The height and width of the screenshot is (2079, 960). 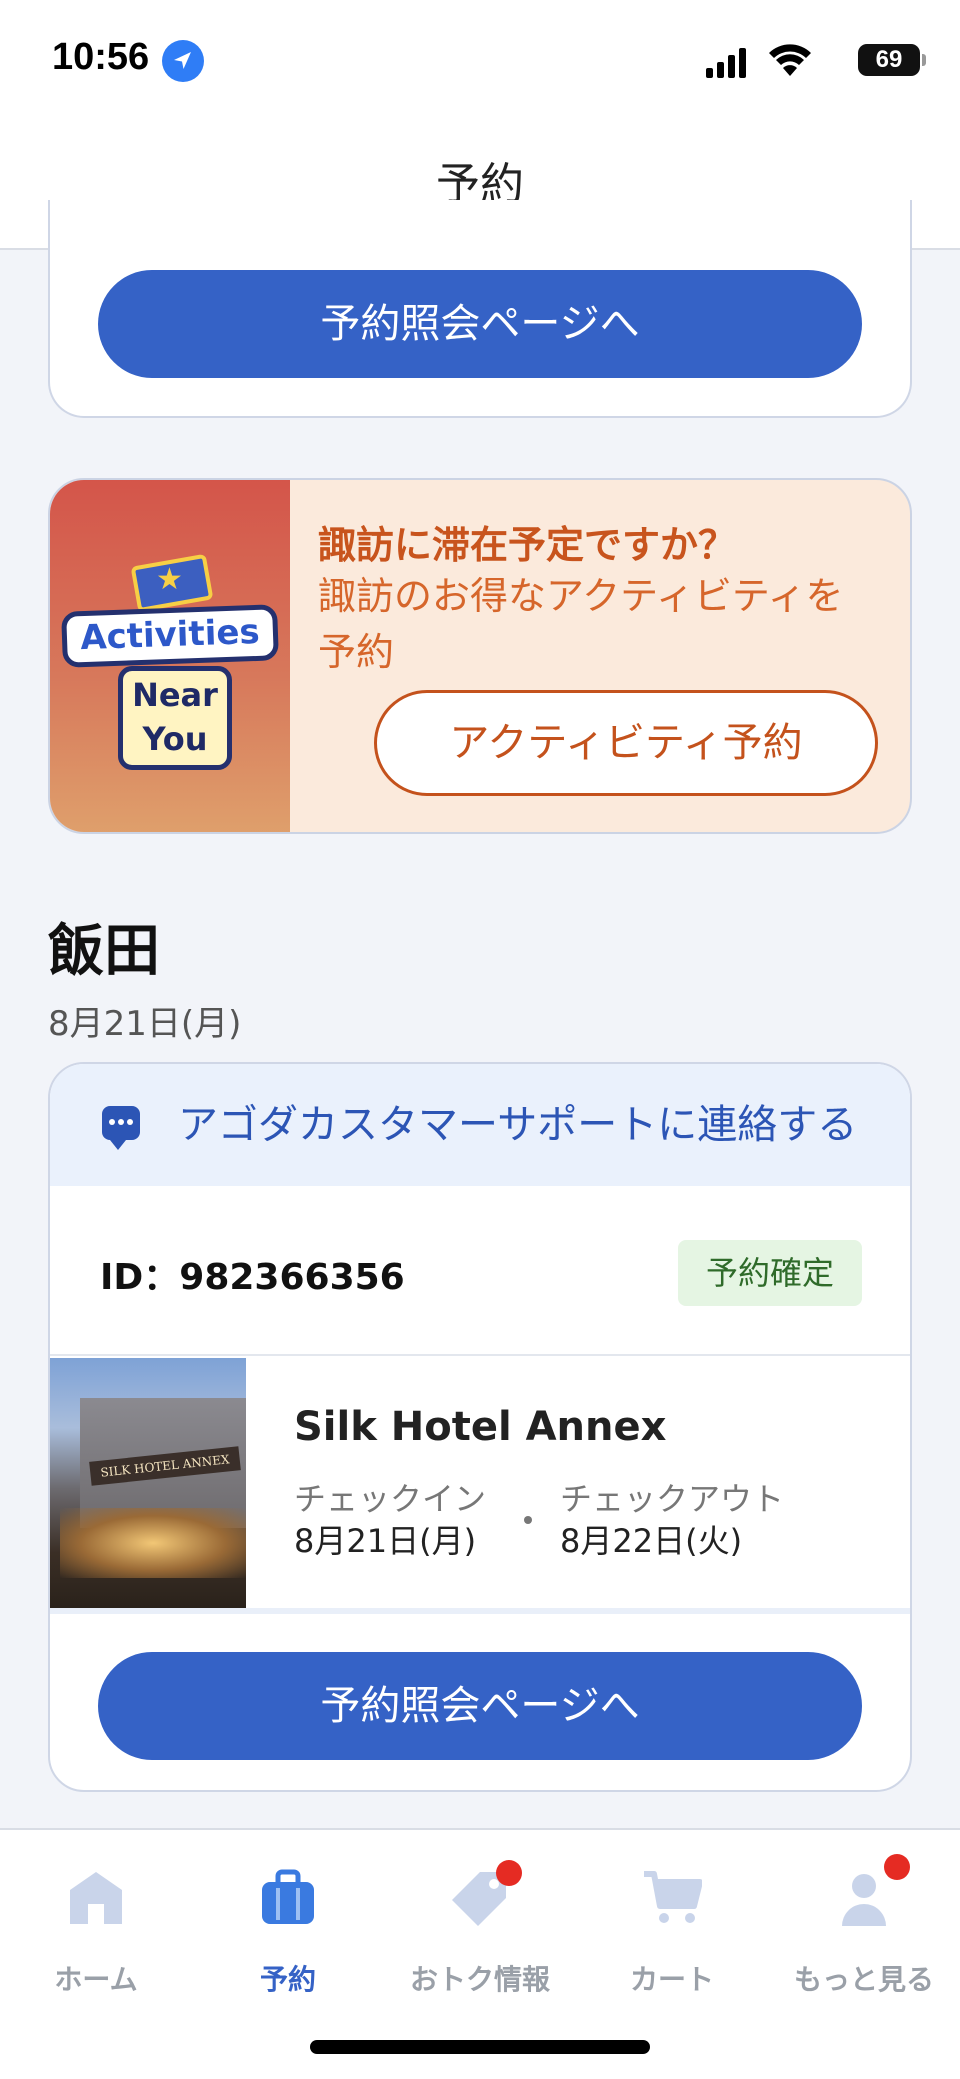 What do you see at coordinates (148, 1483) in the screenshot?
I see `hotel-photo: SILK HOTEL ANNEX` at bounding box center [148, 1483].